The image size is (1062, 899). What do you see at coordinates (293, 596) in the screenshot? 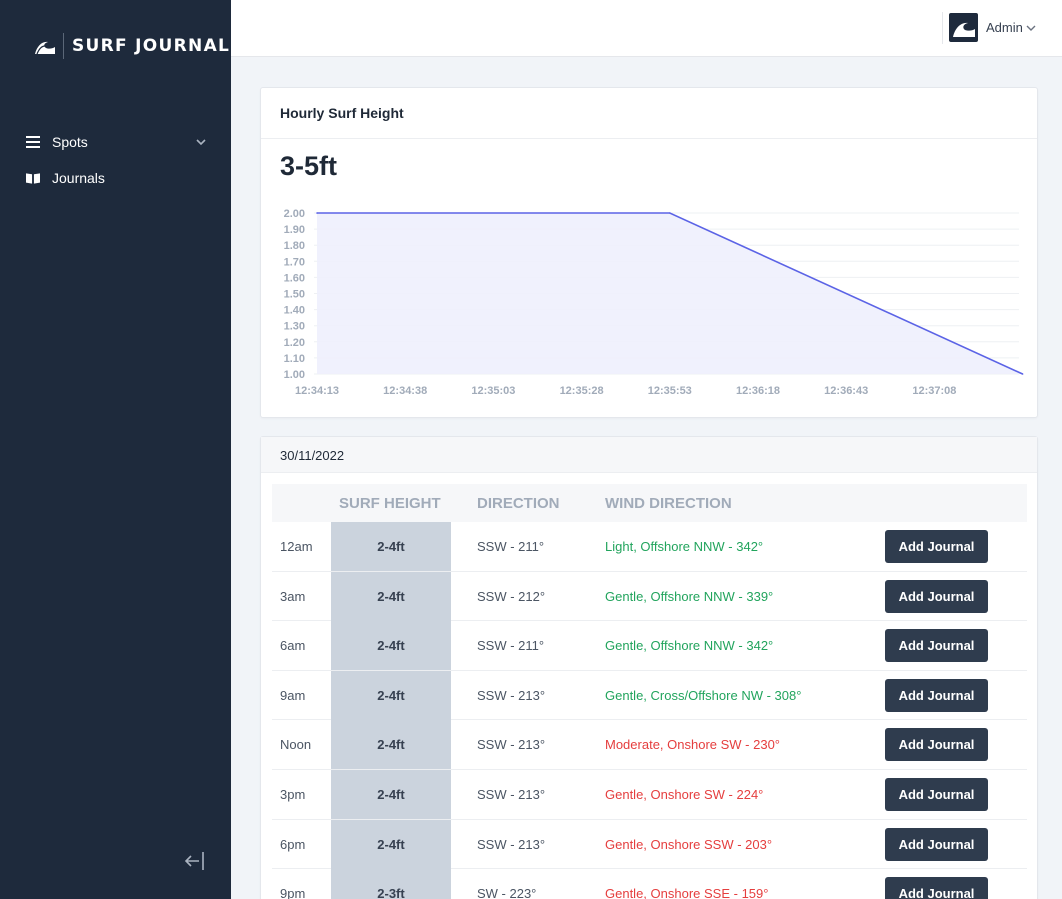
I see `row-time: 3am` at bounding box center [293, 596].